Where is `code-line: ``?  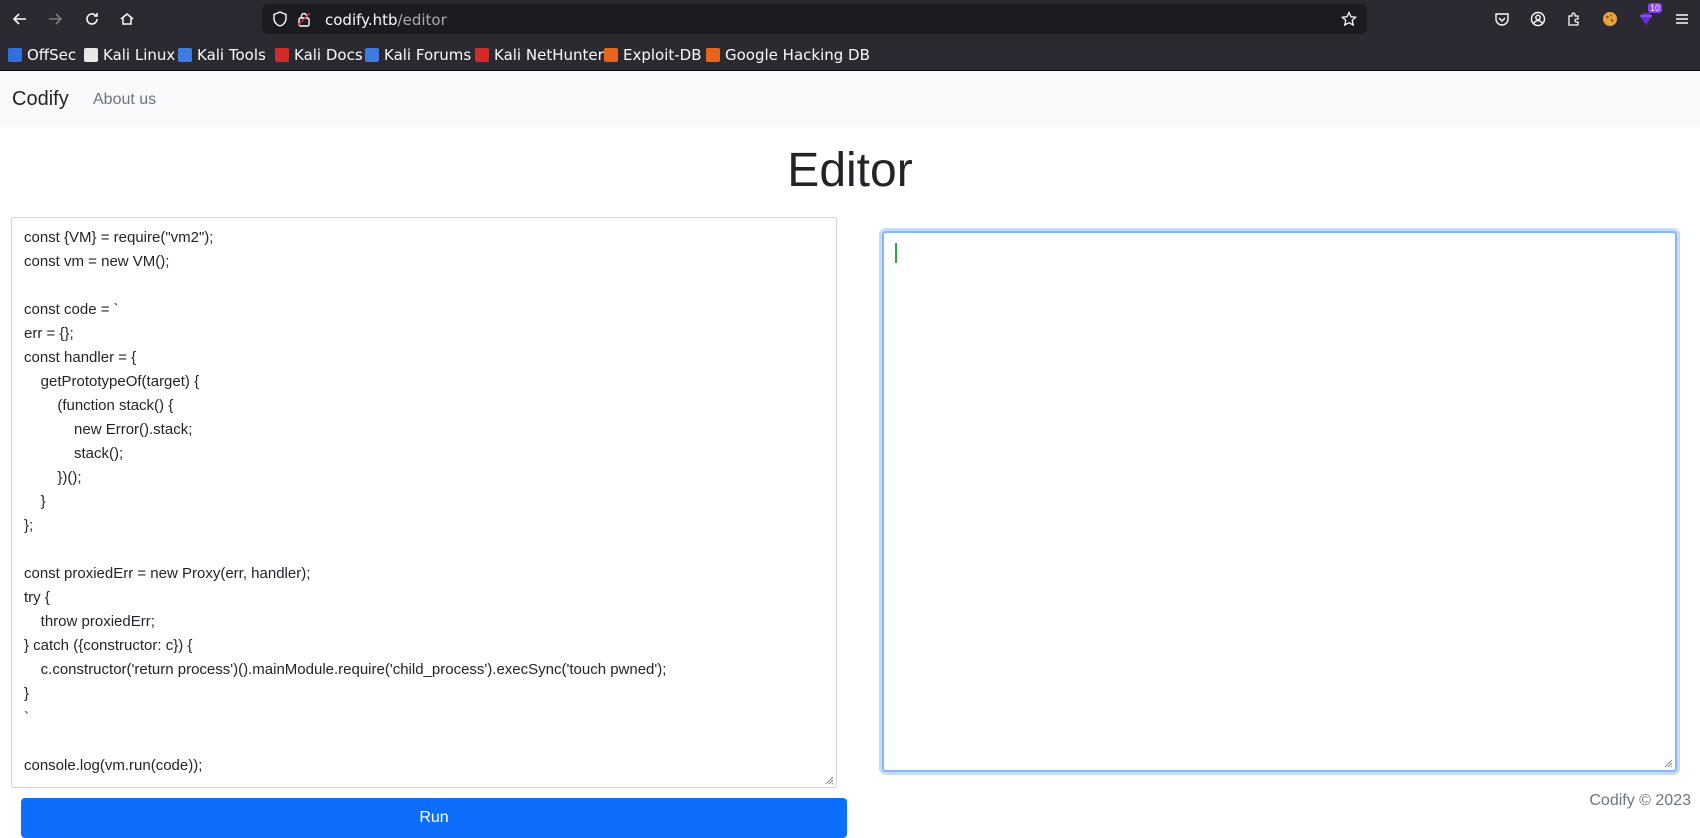 code-line: ` is located at coordinates (26, 717).